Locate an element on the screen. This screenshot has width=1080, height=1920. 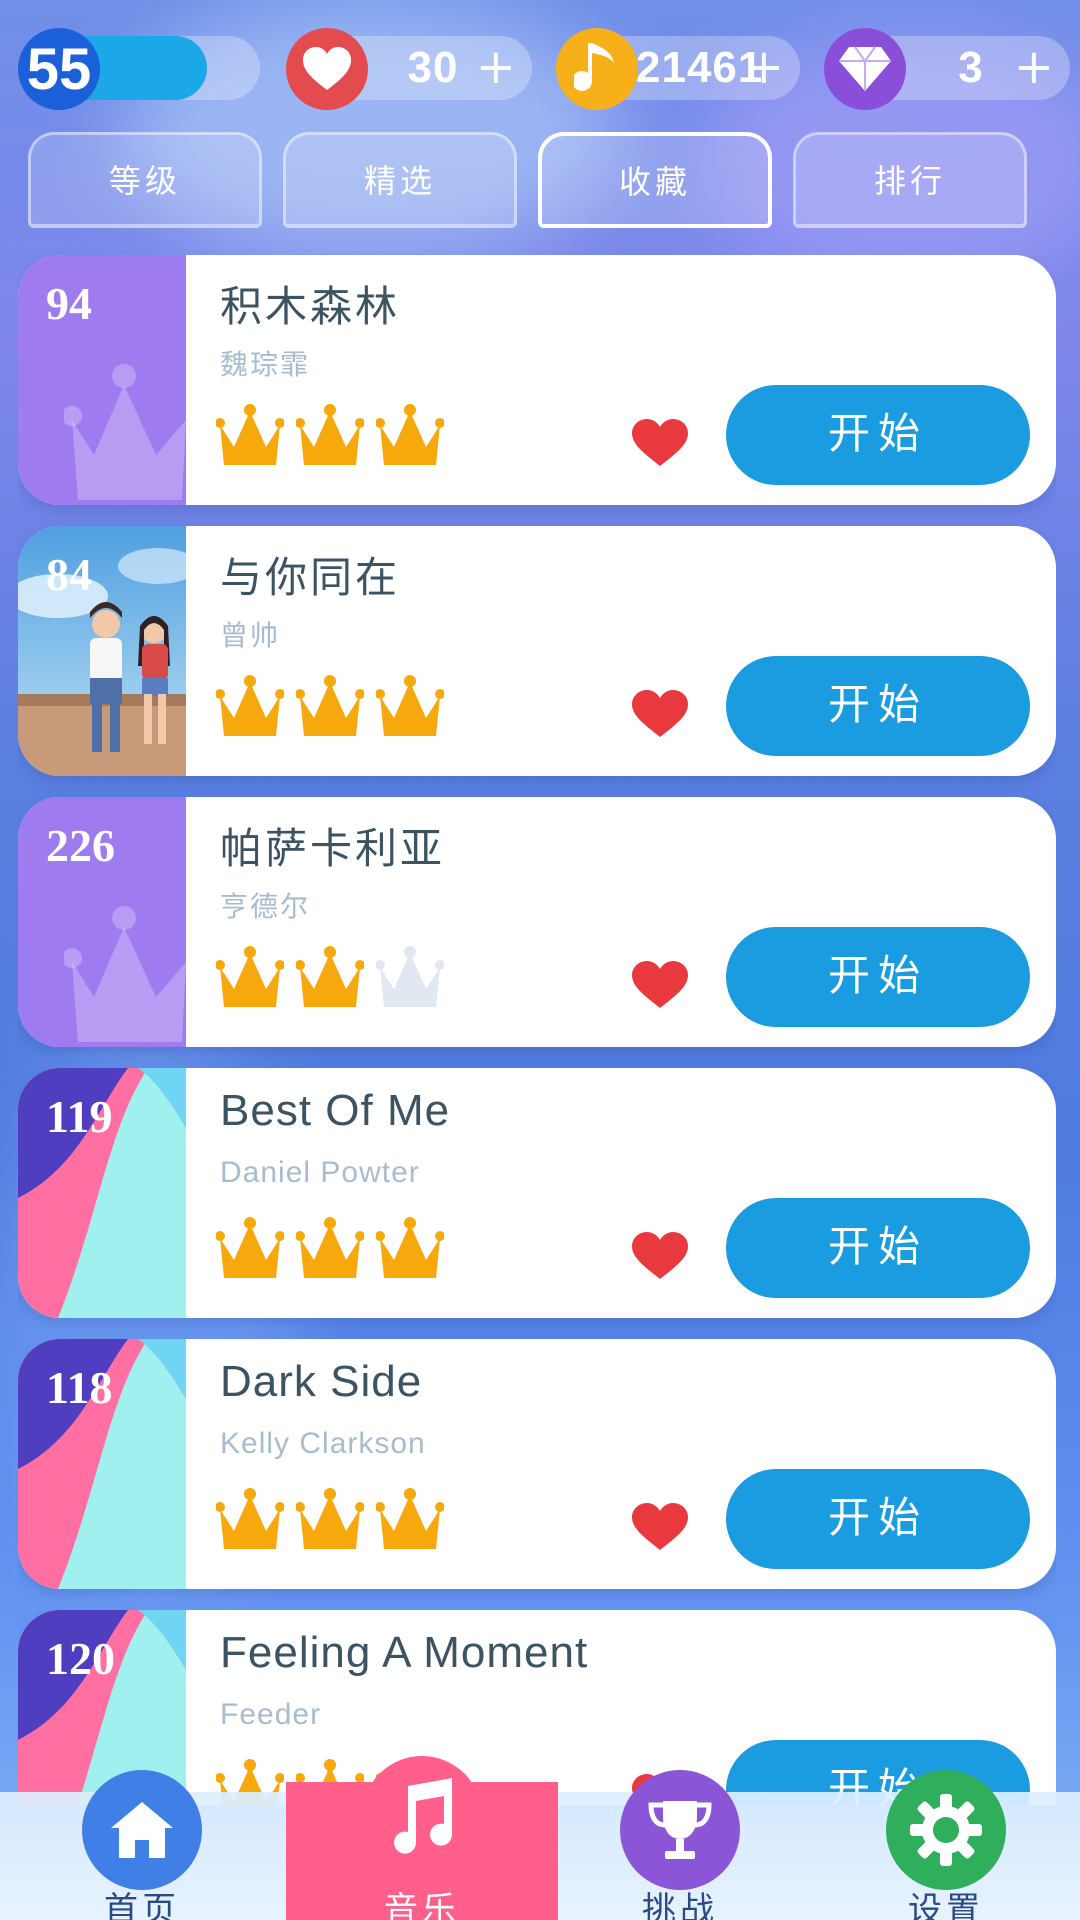
nav-item-settings: 设置 is located at coordinates (946, 1845).